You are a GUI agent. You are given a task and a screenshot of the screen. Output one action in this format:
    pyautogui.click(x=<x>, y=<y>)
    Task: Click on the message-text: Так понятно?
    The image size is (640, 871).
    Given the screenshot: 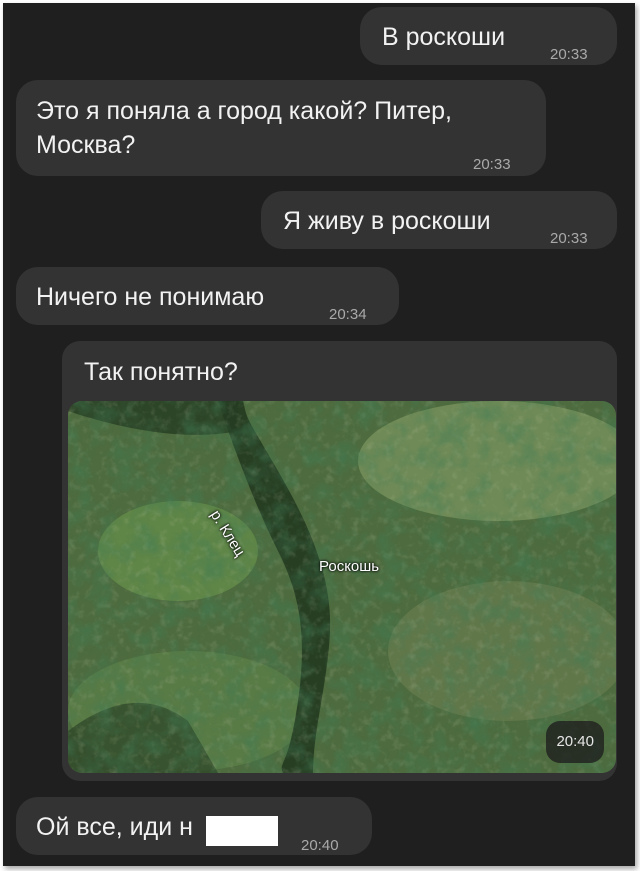 What is the action you would take?
    pyautogui.click(x=161, y=372)
    